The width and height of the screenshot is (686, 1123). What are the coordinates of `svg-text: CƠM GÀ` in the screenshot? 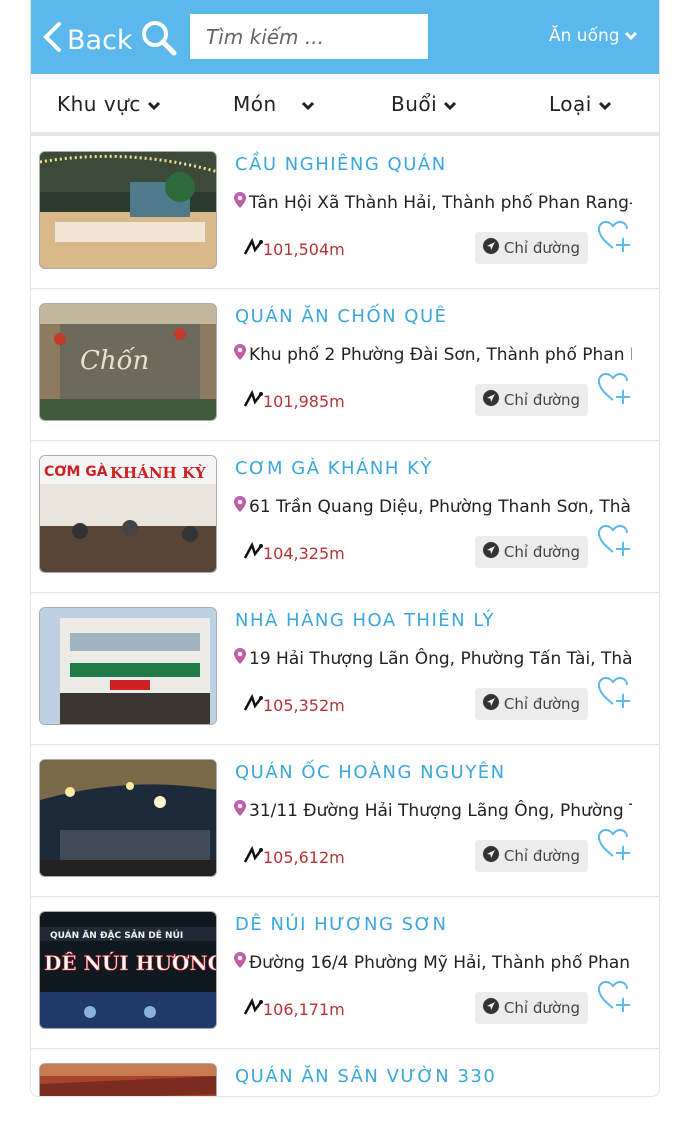 It's located at (76, 471).